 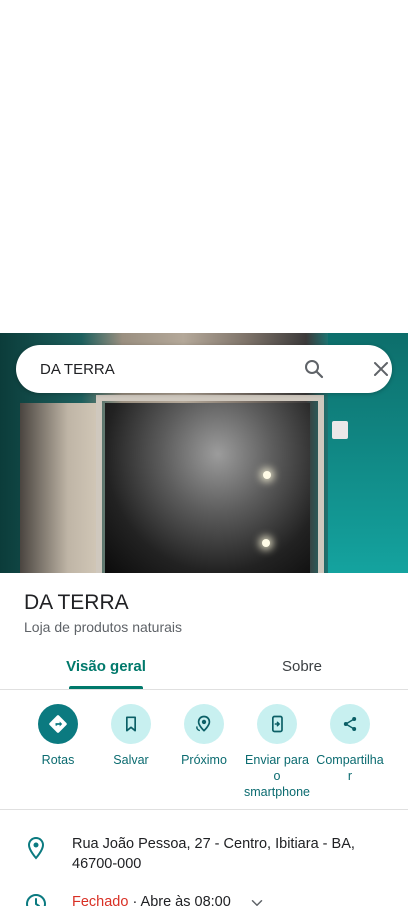 What do you see at coordinates (58, 724) in the screenshot?
I see `directions-icon` at bounding box center [58, 724].